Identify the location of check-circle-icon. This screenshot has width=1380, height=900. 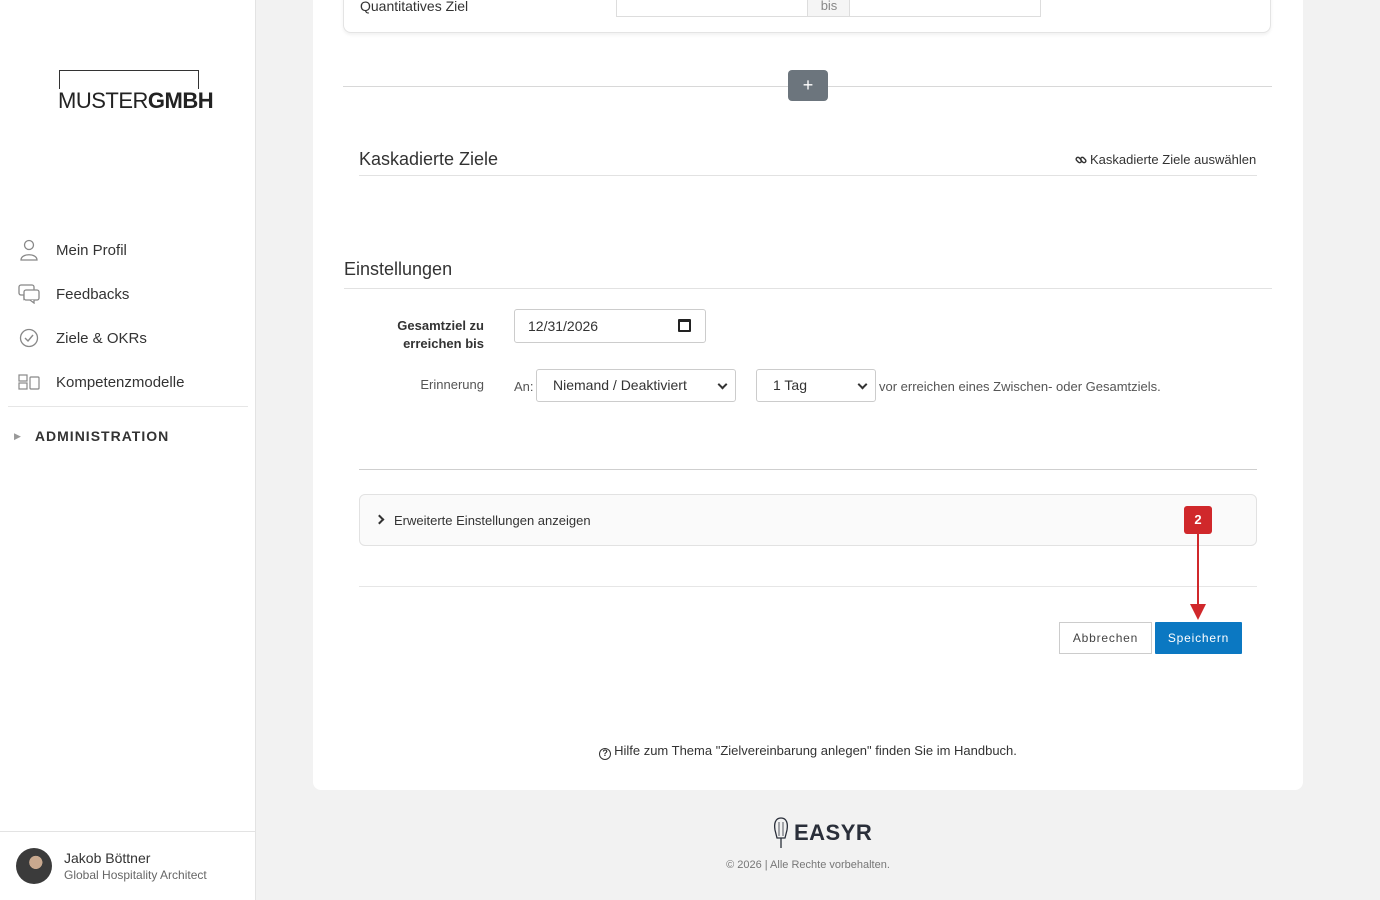
(29, 338).